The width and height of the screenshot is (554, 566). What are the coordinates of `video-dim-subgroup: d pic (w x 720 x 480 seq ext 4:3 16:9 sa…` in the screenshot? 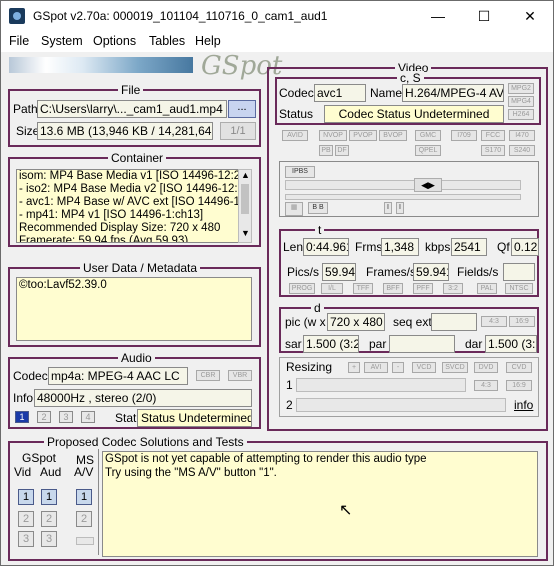 It's located at (409, 327).